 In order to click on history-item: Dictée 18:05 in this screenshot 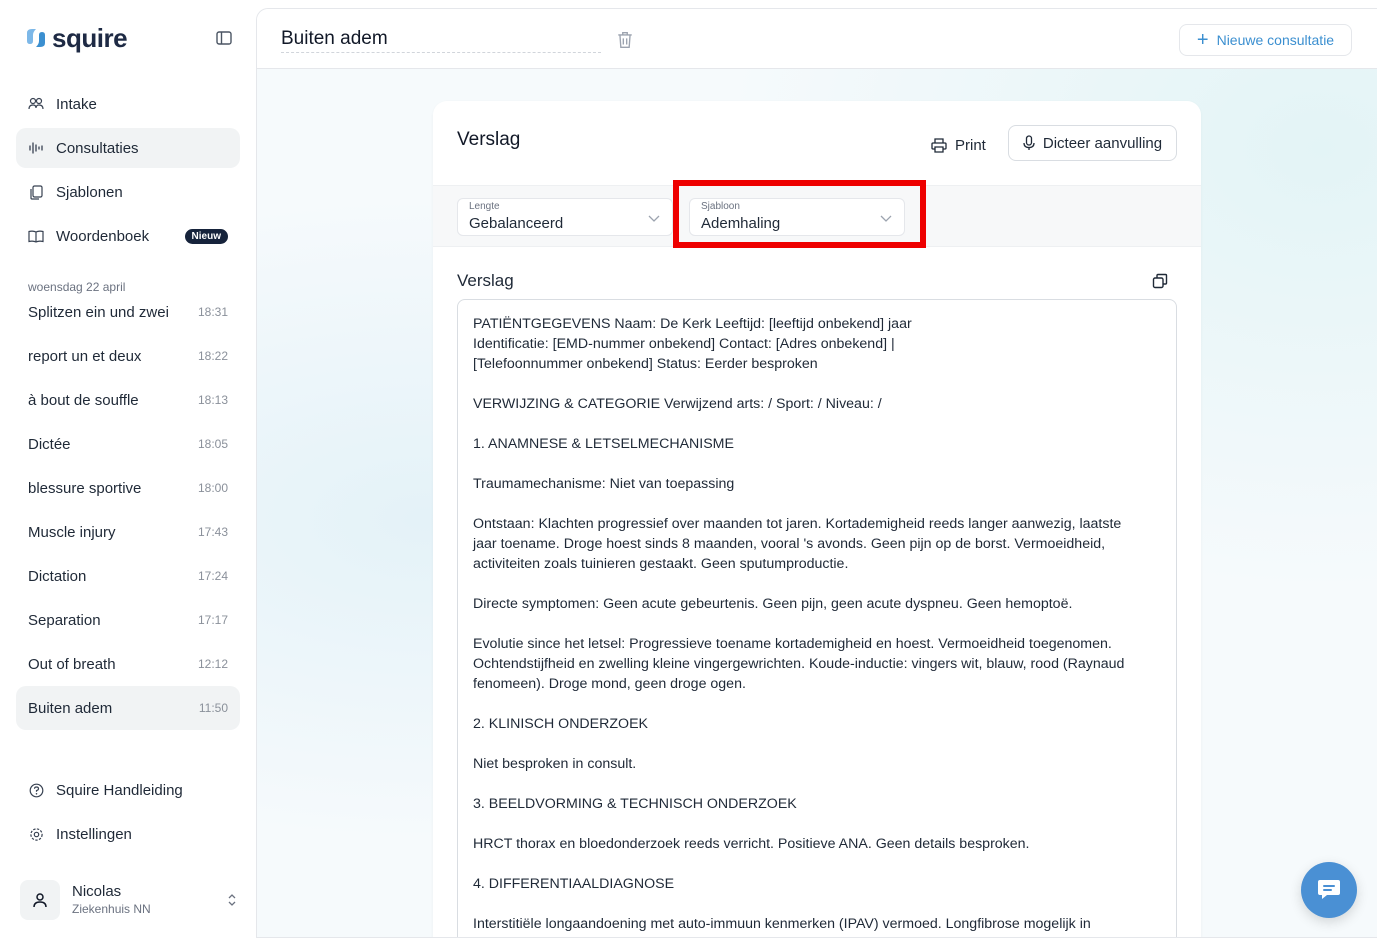, I will do `click(128, 444)`.